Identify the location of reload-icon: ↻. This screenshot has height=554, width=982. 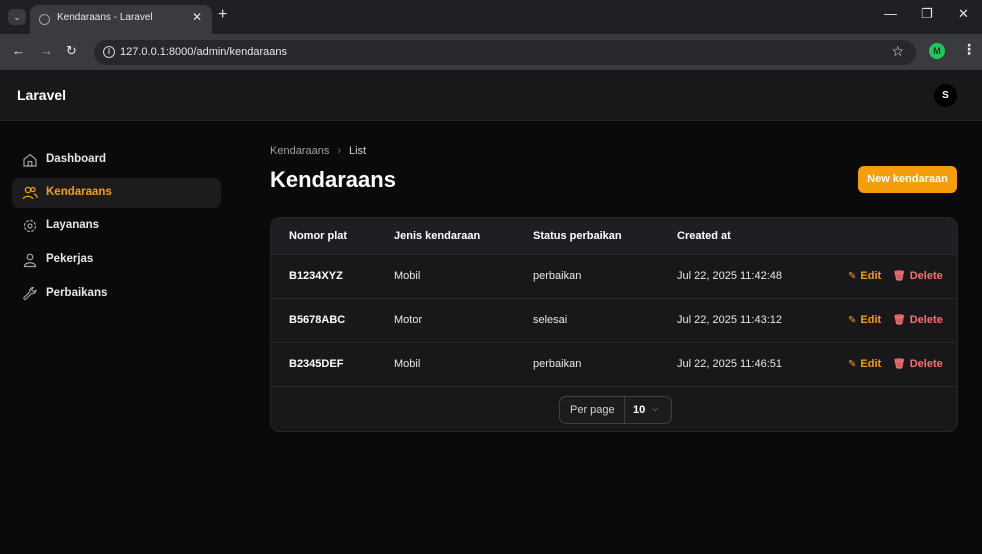
(71, 51).